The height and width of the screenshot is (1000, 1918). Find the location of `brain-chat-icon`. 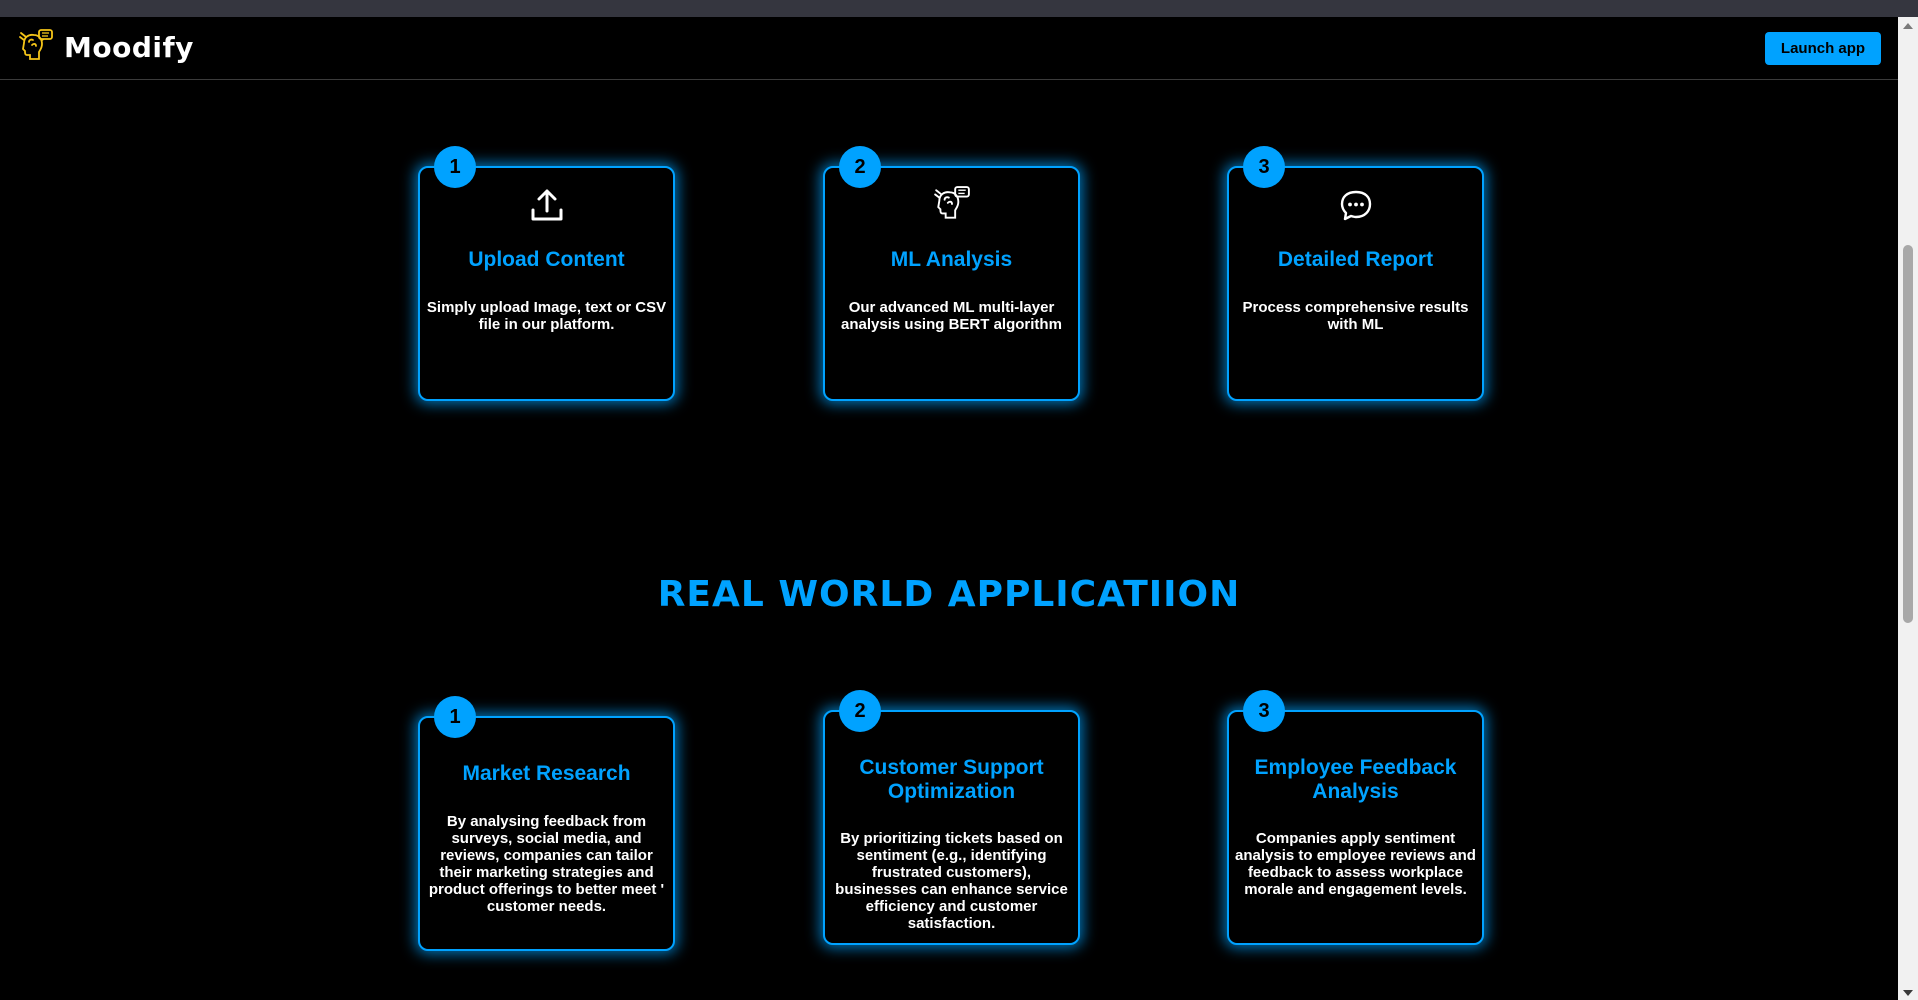

brain-chat-icon is located at coordinates (951, 202).